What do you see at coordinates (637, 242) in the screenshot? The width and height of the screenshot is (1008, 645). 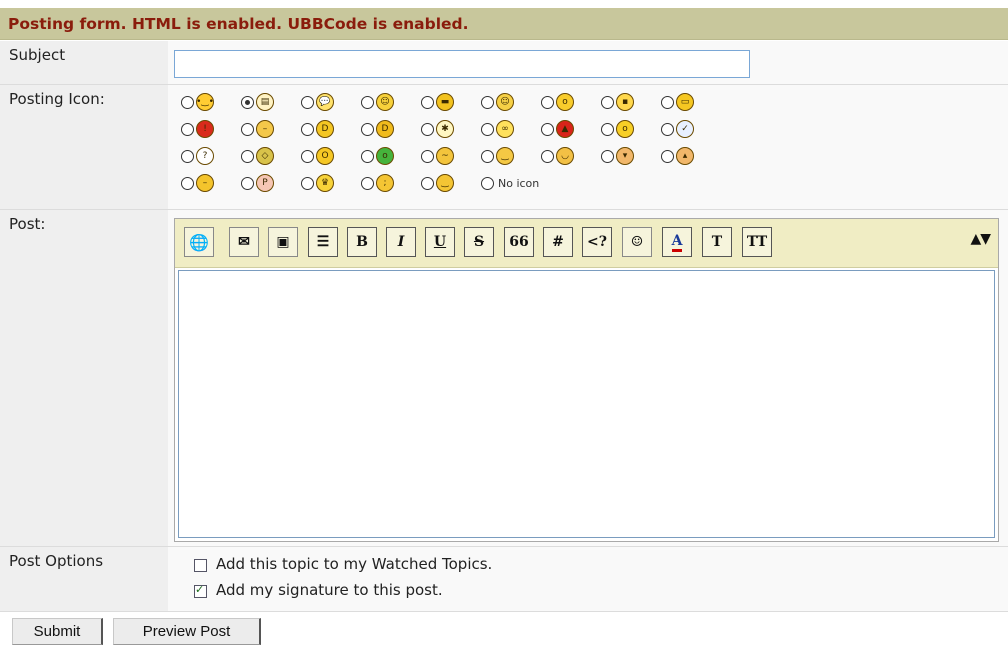 I see `smilies-button: ☺` at bounding box center [637, 242].